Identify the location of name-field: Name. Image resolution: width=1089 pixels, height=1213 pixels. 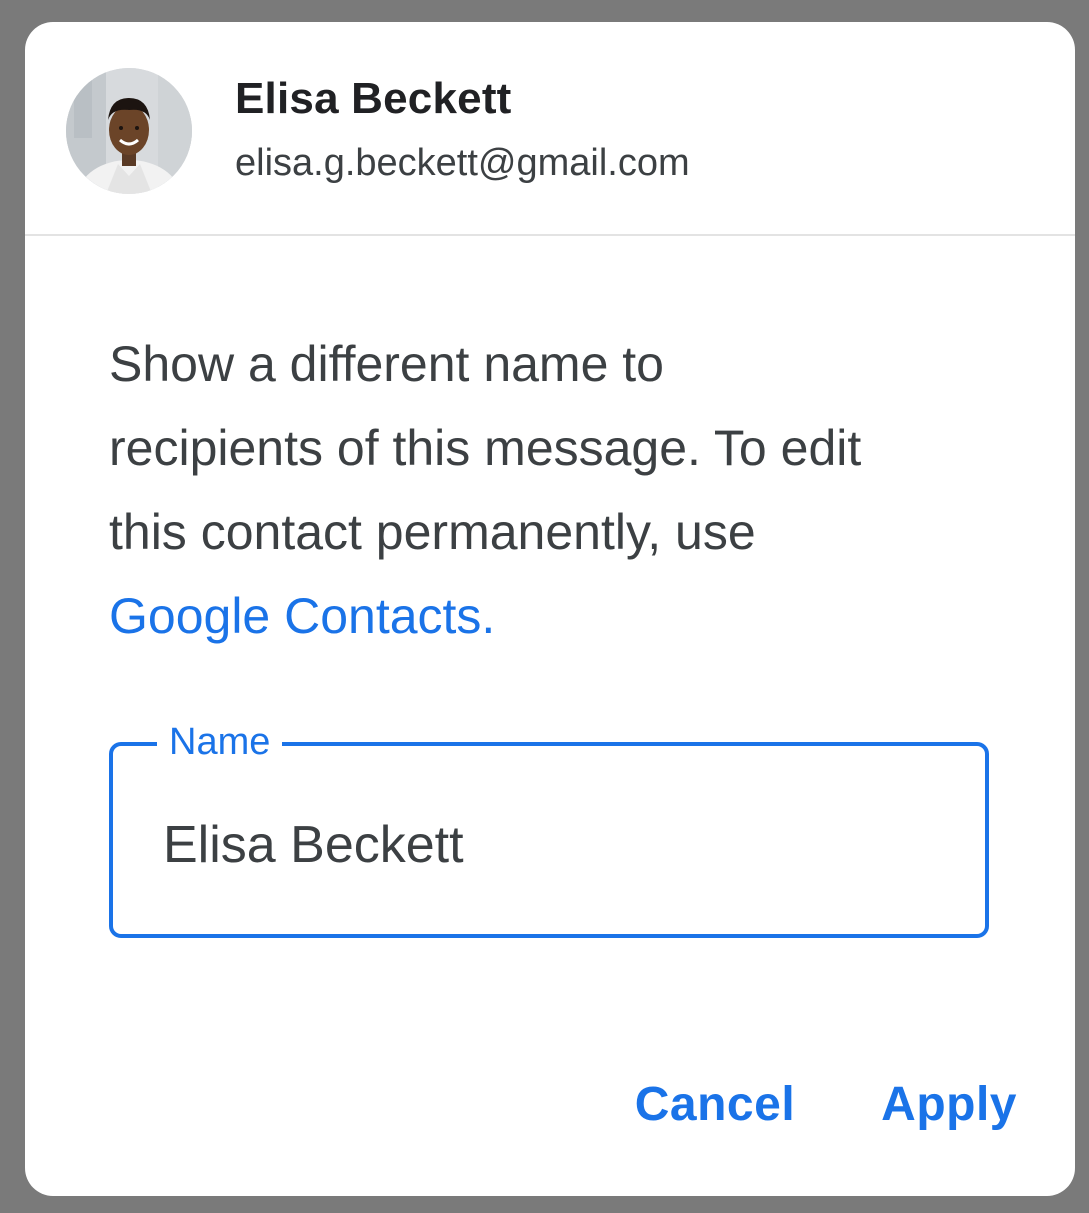
(549, 827).